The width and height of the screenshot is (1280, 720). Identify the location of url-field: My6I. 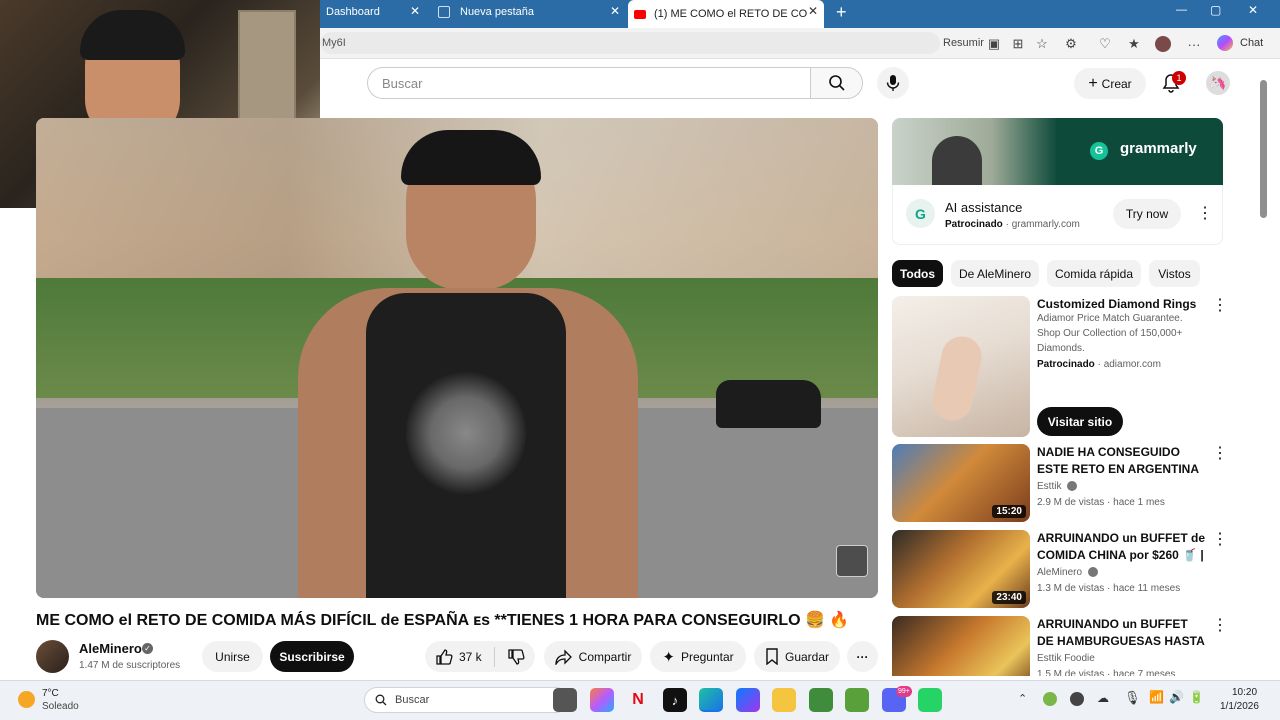
(630, 43).